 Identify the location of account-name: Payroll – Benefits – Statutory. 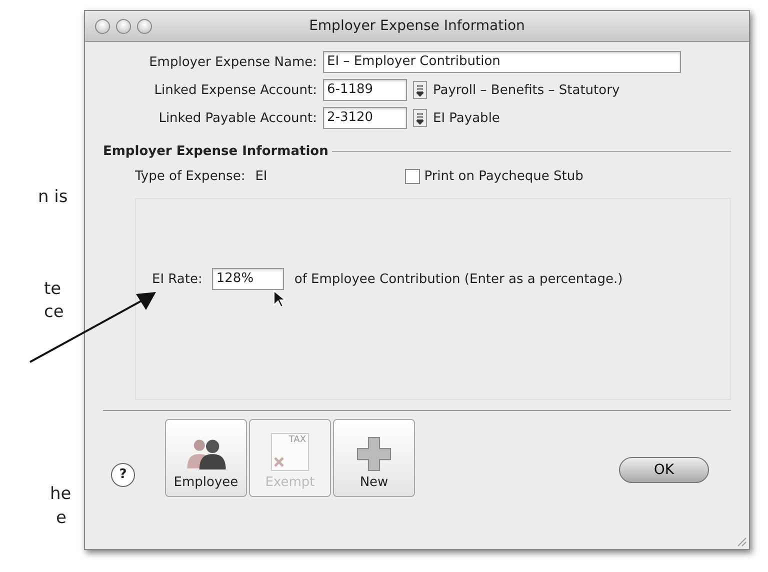
(526, 90).